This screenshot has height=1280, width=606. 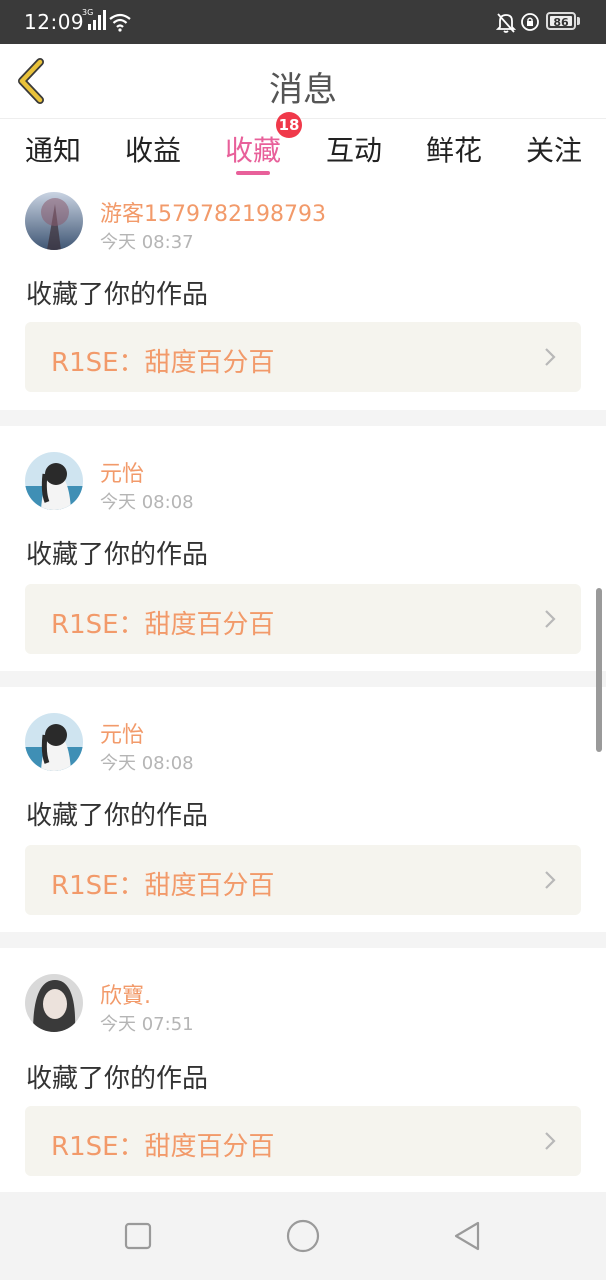 I want to click on unread-badge: 18, so click(x=289, y=125).